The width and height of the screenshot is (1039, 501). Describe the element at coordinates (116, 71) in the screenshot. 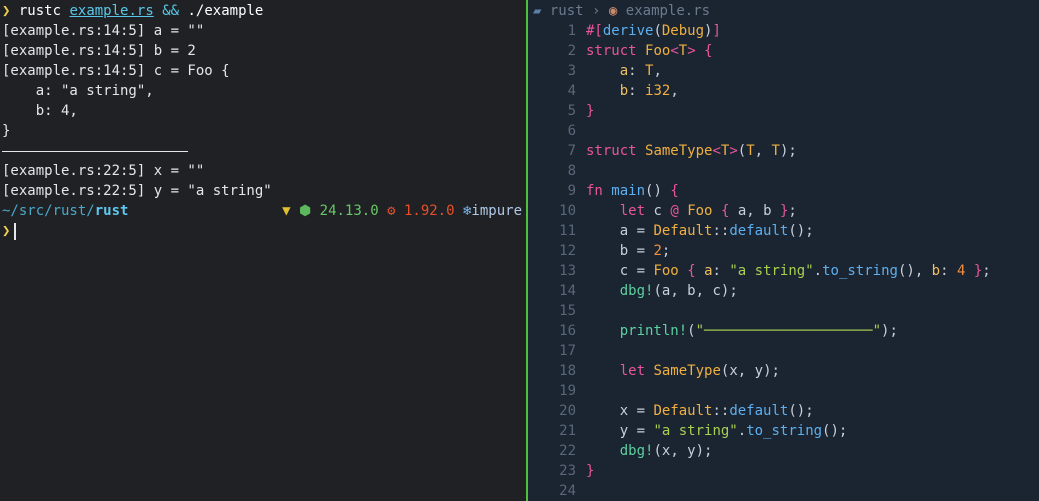

I see `output-line: [example.rs:14:5] c = Foo {` at that location.